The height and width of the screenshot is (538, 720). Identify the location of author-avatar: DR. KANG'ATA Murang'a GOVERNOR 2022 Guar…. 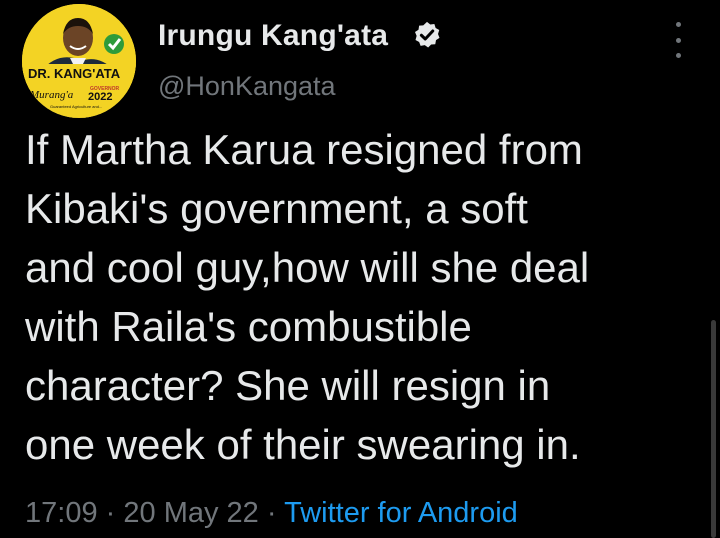
(79, 61).